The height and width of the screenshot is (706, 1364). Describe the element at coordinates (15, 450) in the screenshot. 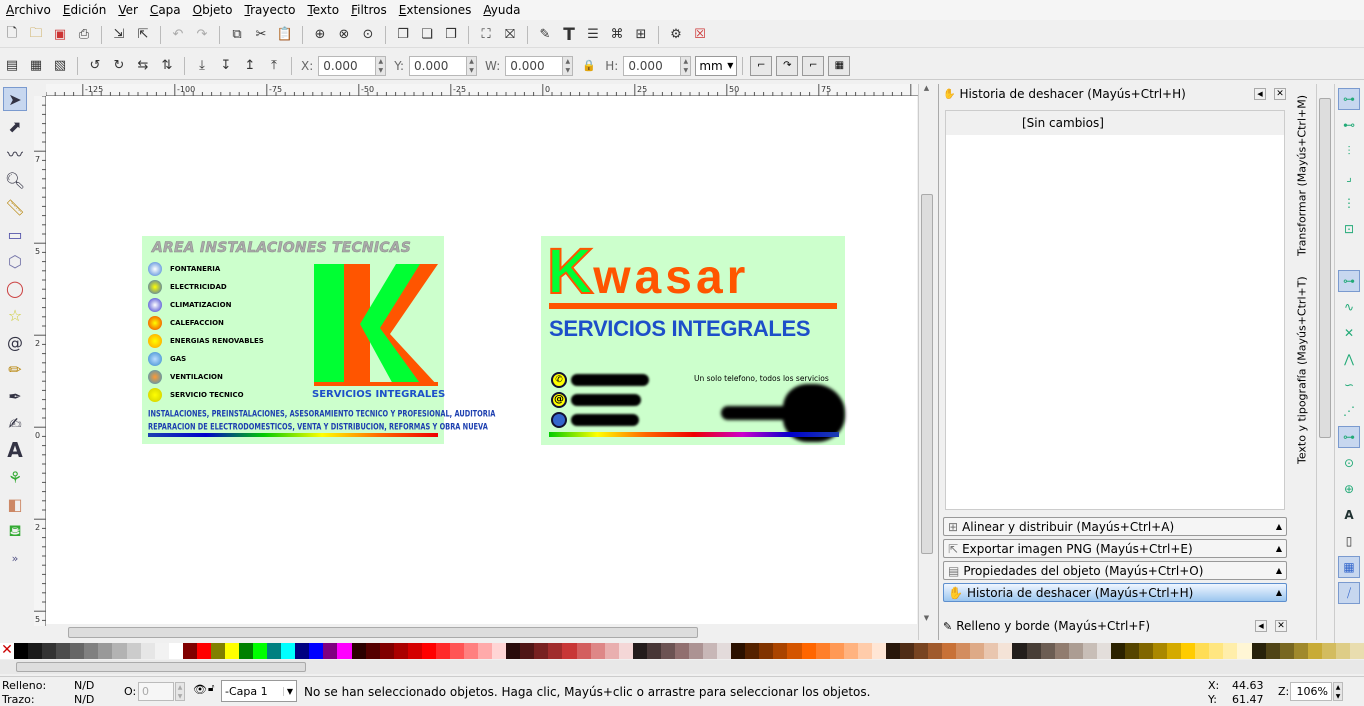

I see `text-tool-icon: A` at that location.